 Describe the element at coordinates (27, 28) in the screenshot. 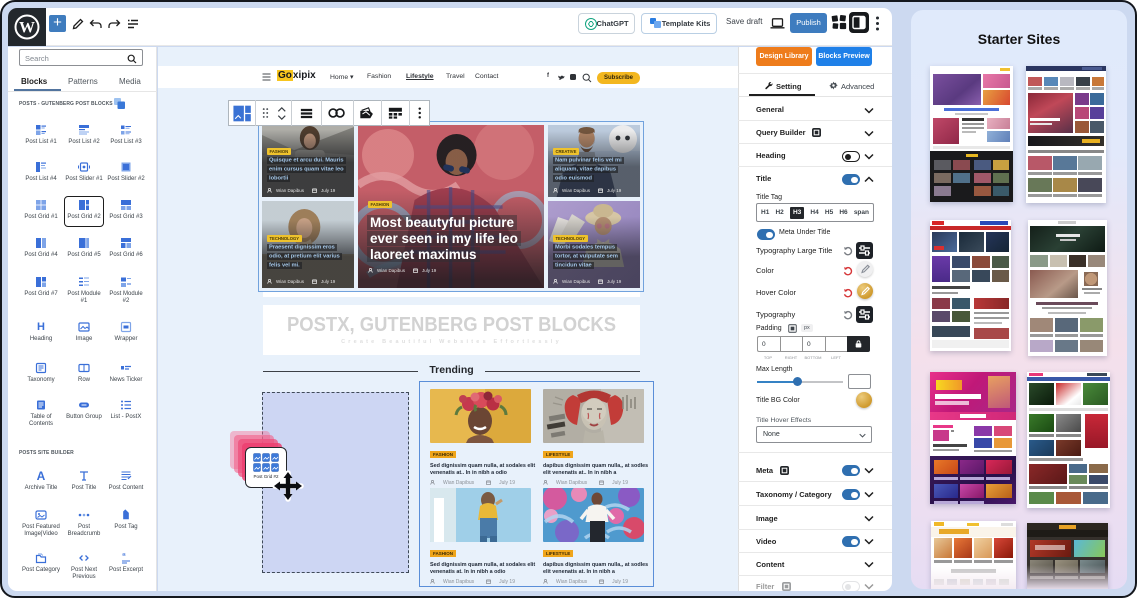

I see `svg-text: W` at that location.